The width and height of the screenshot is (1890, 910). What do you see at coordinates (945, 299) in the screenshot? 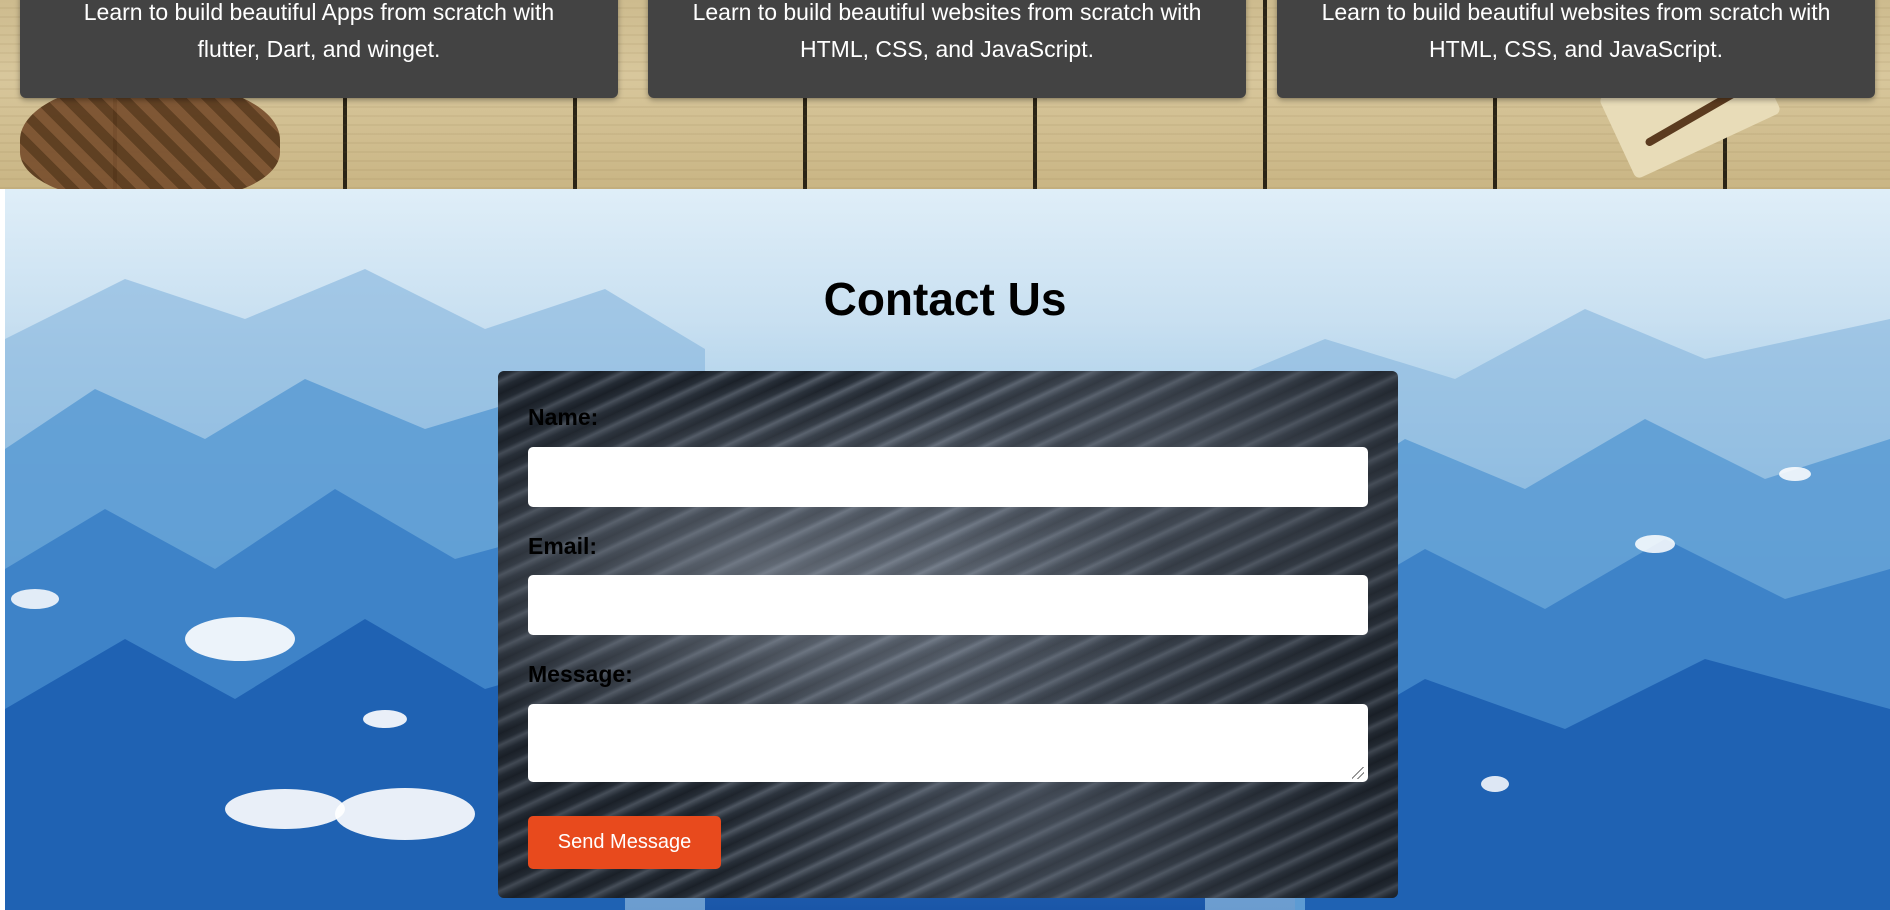
I see `contact-title: Contact Us` at bounding box center [945, 299].